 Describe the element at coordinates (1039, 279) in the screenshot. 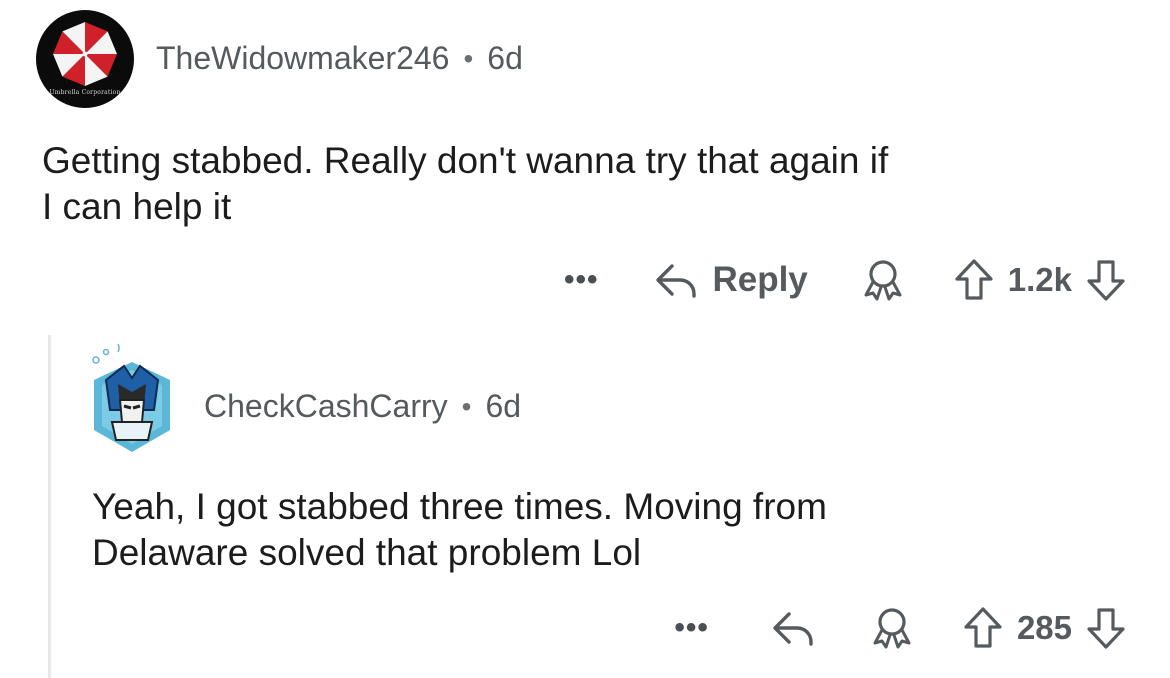

I see `vote-score: 1.2k` at that location.